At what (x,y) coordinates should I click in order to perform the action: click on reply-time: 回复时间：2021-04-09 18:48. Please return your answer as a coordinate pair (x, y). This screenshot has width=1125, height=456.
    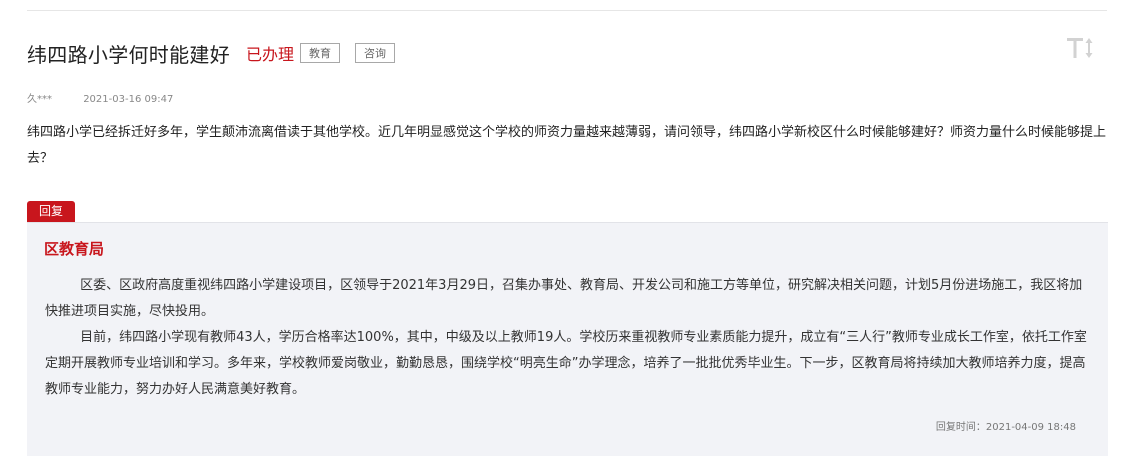
    Looking at the image, I should click on (1006, 425).